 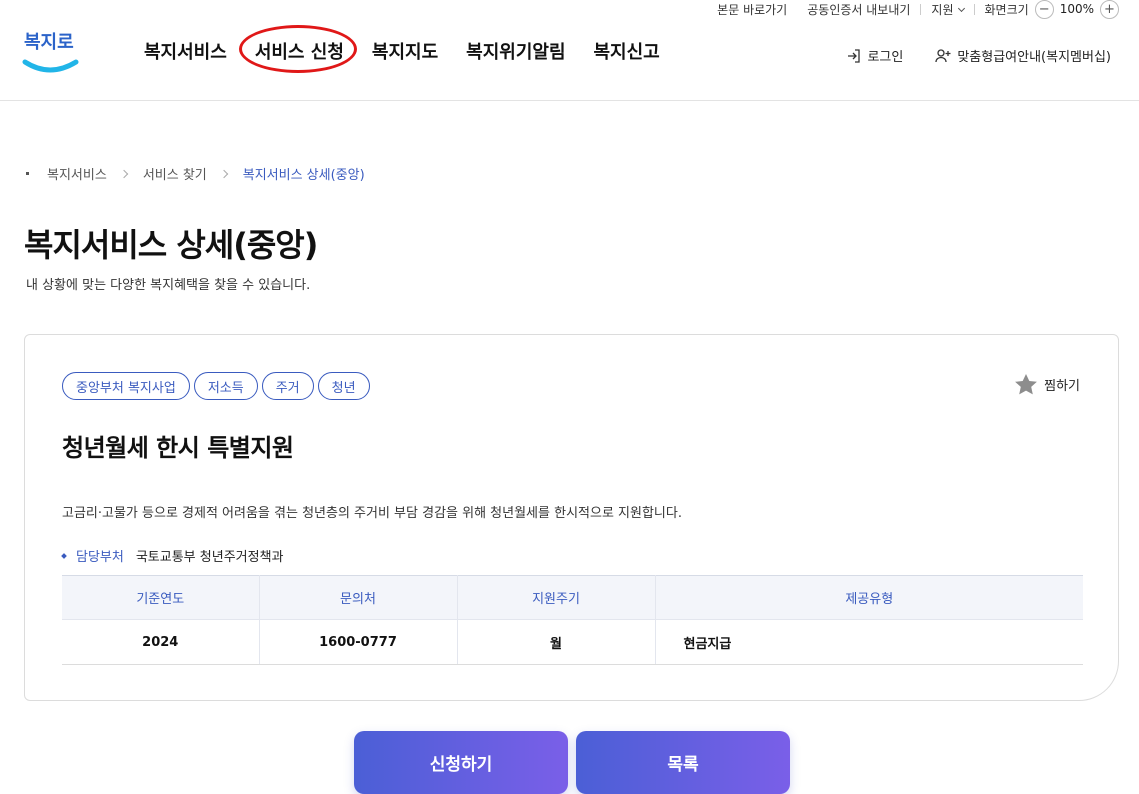 I want to click on cert-export-link: 공동인증서 내보내기, so click(x=858, y=9).